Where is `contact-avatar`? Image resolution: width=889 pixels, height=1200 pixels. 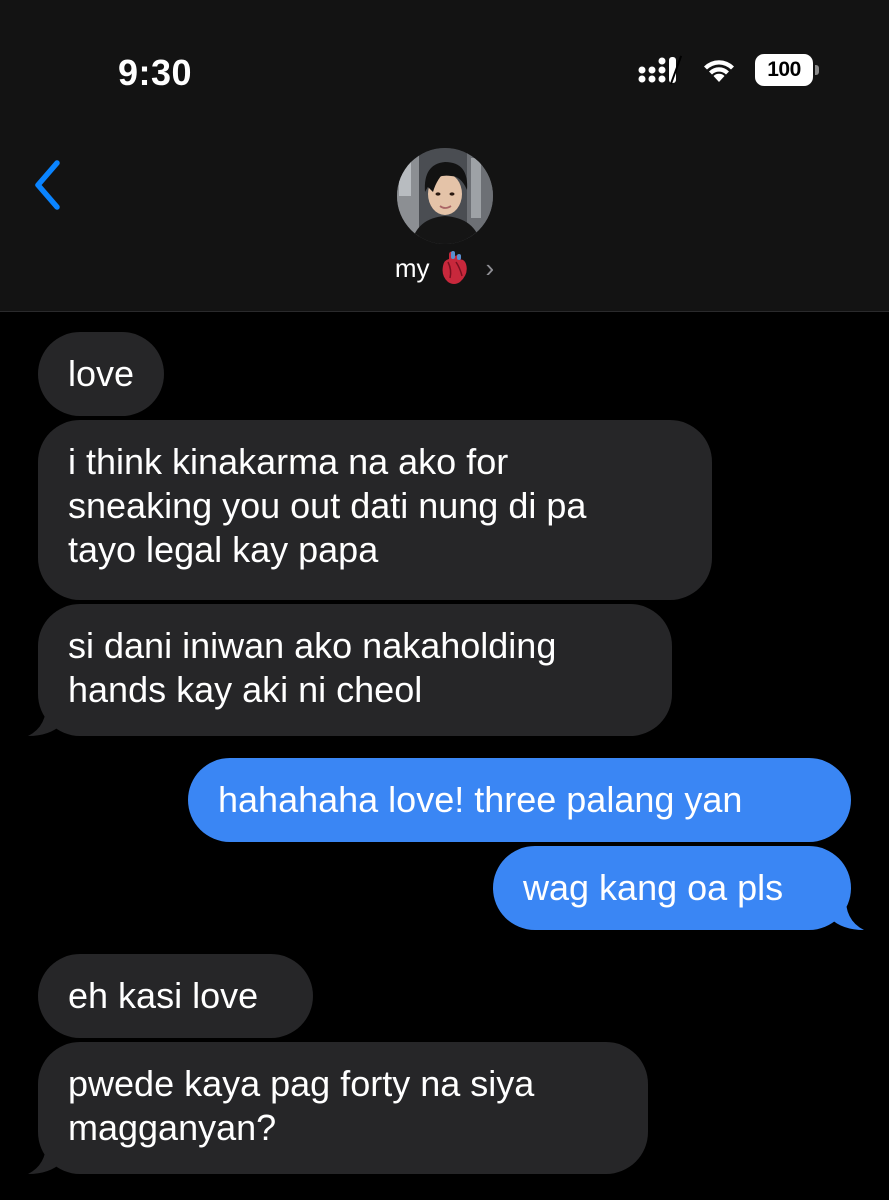
contact-avatar is located at coordinates (445, 196).